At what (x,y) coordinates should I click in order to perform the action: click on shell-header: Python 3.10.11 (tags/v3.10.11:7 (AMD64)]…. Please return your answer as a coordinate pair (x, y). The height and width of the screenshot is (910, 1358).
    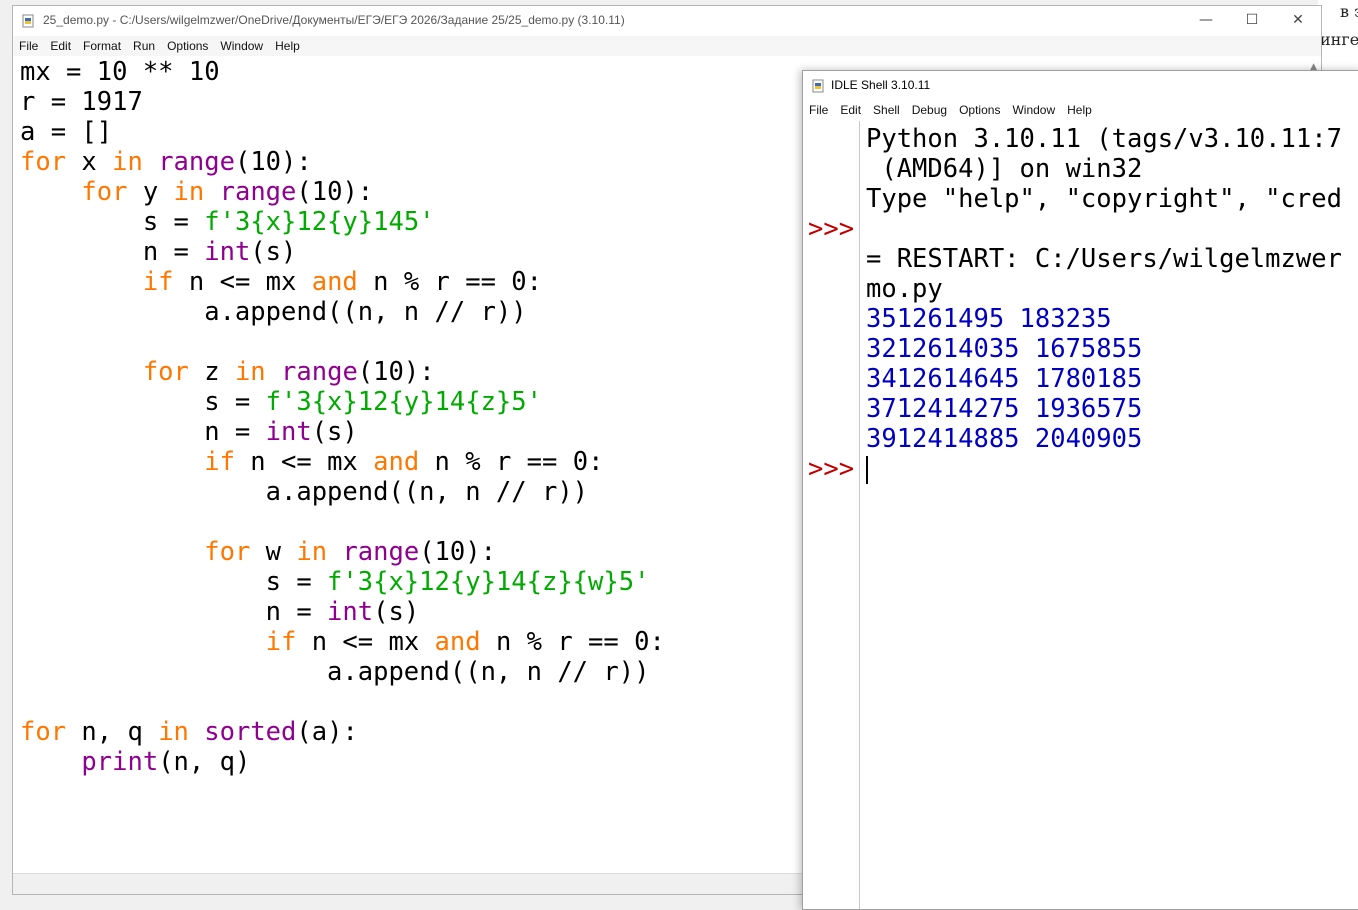
    Looking at the image, I should click on (1104, 214).